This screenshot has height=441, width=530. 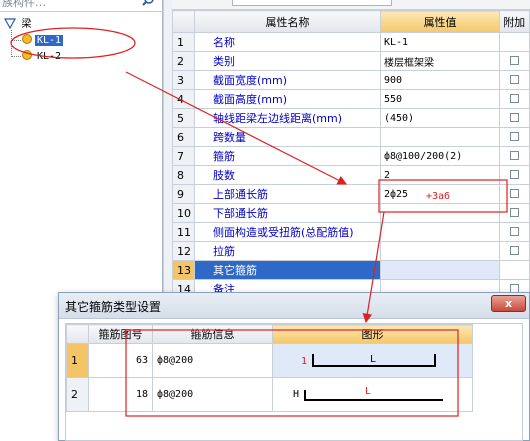 I want to click on tree-root-beam: 梁, so click(x=18, y=24).